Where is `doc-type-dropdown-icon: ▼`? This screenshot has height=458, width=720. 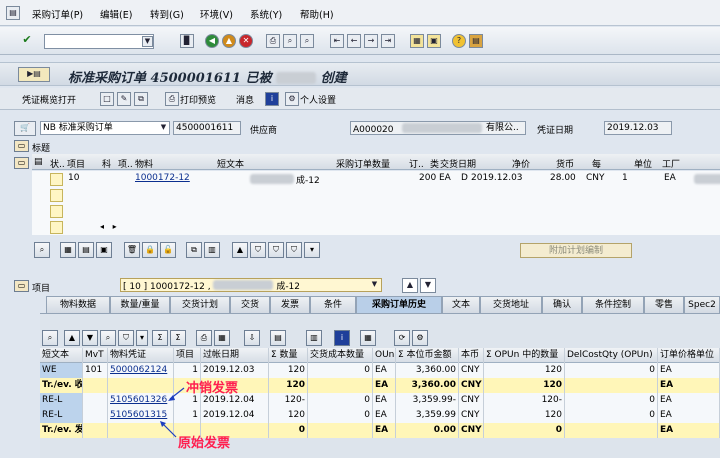 doc-type-dropdown-icon: ▼ is located at coordinates (163, 128).